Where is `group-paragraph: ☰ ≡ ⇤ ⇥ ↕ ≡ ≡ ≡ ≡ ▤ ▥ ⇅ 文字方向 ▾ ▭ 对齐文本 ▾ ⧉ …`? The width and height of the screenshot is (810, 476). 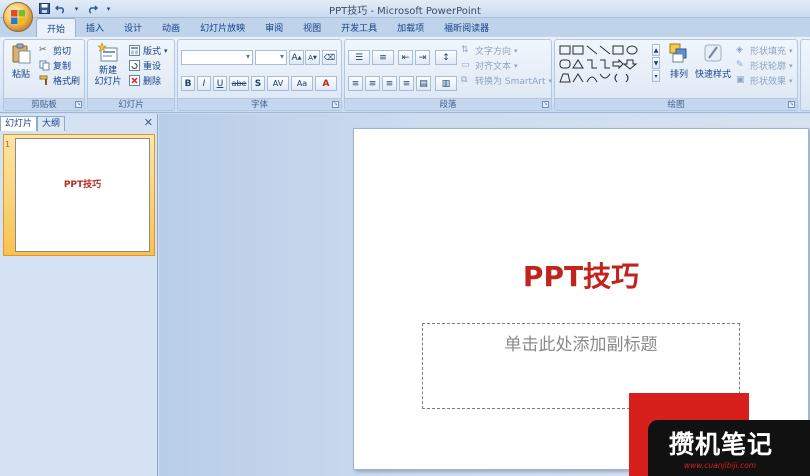 group-paragraph: ☰ ≡ ⇤ ⇥ ↕ ≡ ≡ ≡ ≡ ▤ ▥ ⇅ 文字方向 ▾ ▭ 对齐文本 ▾ ⧉ … is located at coordinates (448, 75).